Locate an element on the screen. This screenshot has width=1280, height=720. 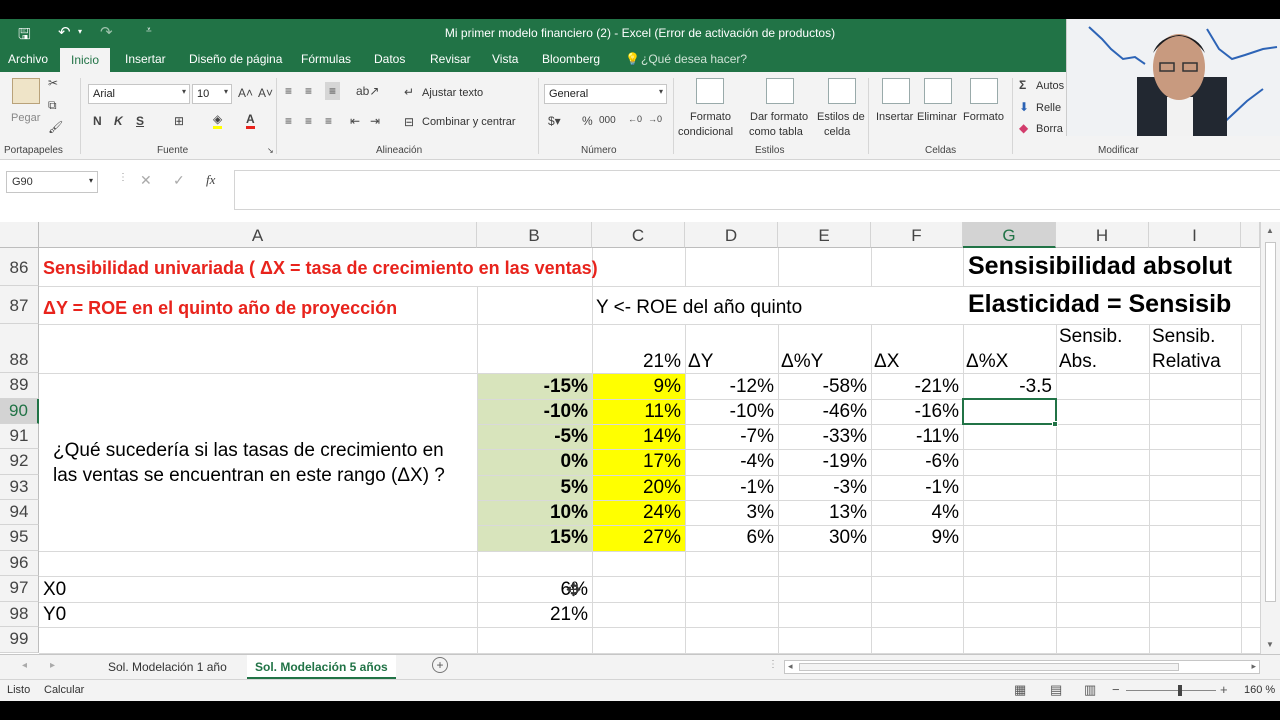
tab-vista: Vista is located at coordinates (505, 59).